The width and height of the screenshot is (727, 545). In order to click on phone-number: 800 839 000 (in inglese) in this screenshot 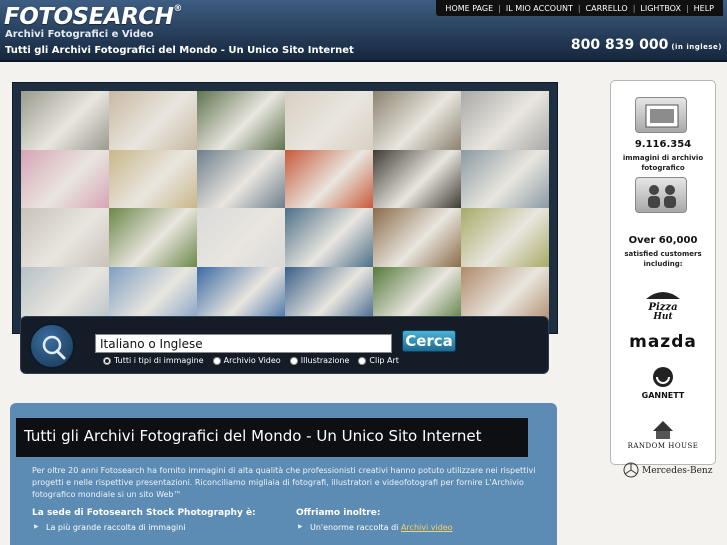, I will do `click(646, 45)`.